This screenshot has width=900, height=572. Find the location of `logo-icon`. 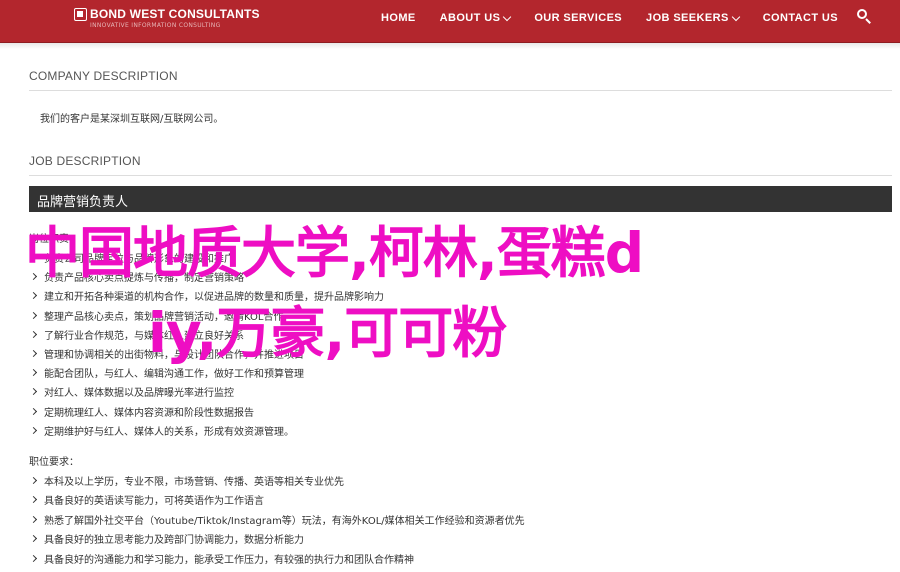

logo-icon is located at coordinates (80, 14).